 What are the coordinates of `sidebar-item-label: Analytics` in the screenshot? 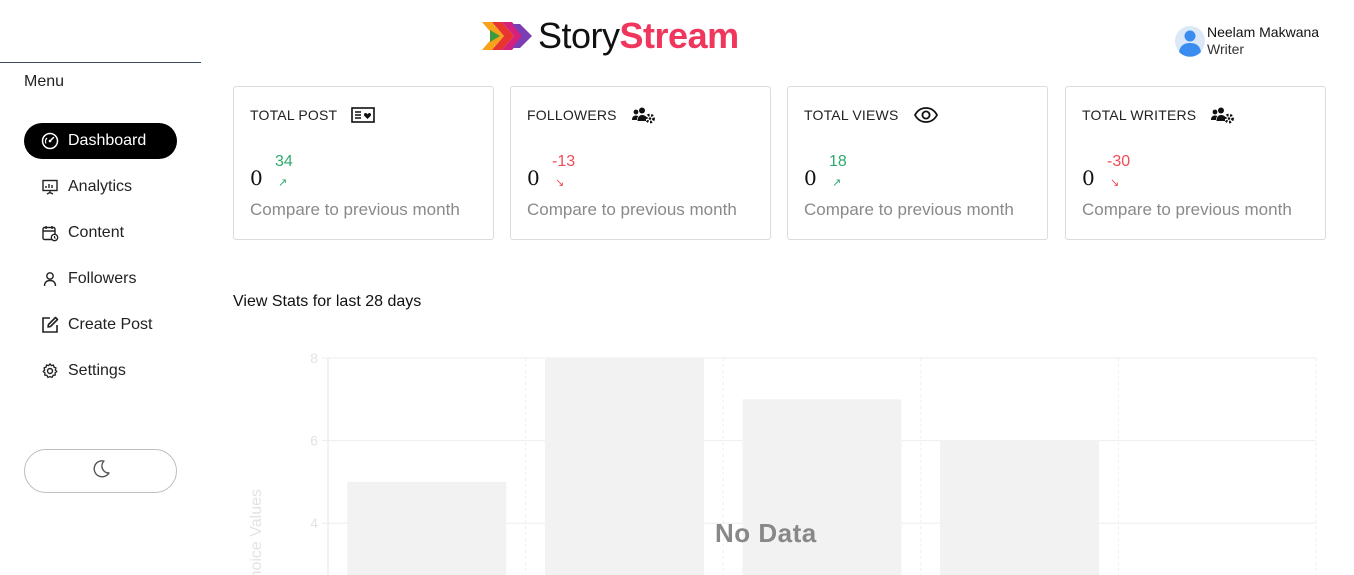 It's located at (100, 186).